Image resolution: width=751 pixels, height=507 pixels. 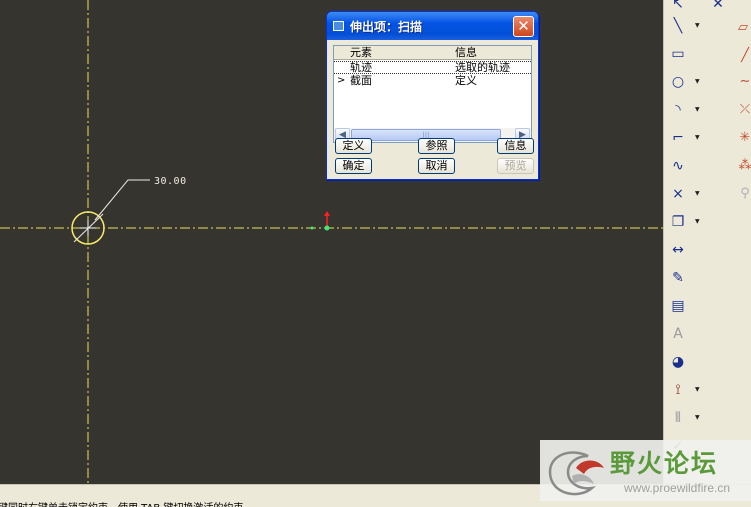 I want to click on fillet-icon: ⌐, so click(x=678, y=138).